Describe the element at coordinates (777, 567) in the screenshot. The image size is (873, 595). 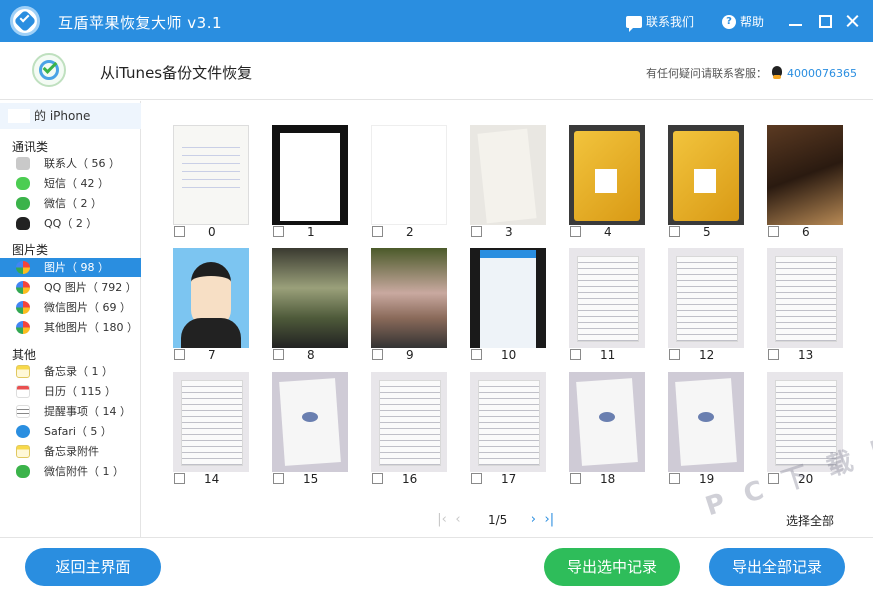
I see `export-all-button: 导出全部记录` at that location.